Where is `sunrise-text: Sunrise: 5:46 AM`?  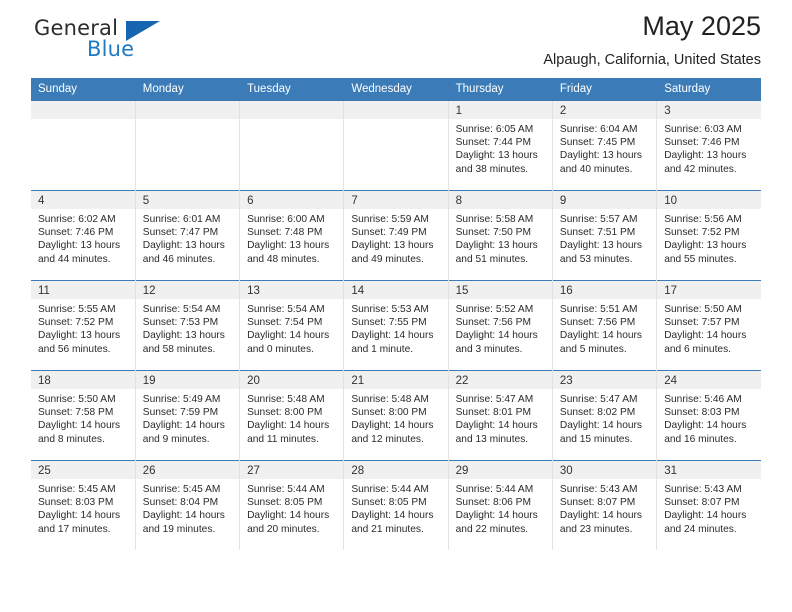 sunrise-text: Sunrise: 5:46 AM is located at coordinates (703, 399).